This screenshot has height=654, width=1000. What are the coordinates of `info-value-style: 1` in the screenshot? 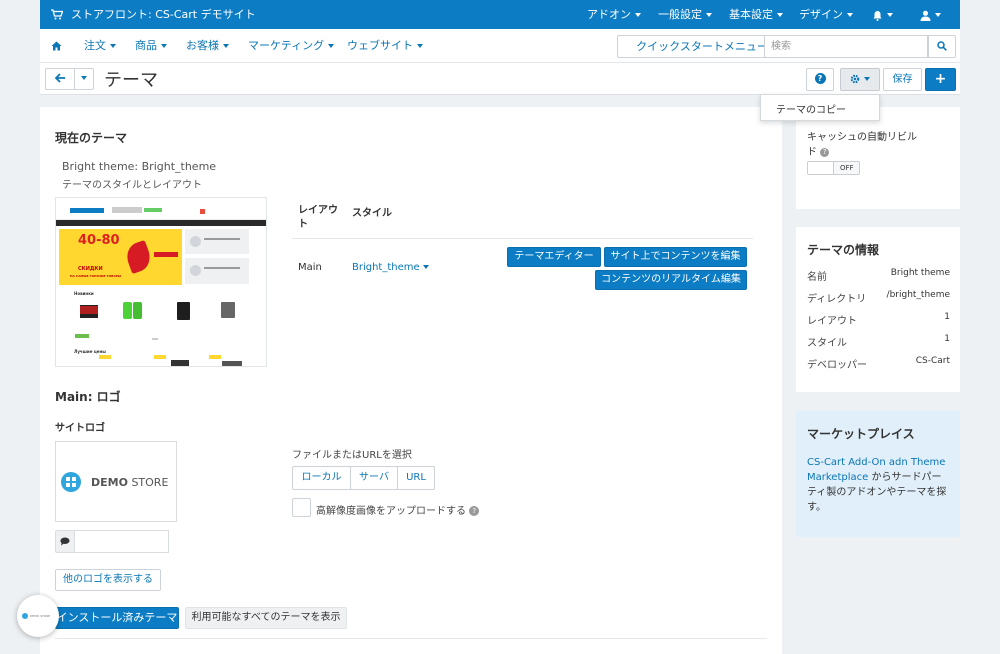 It's located at (947, 339).